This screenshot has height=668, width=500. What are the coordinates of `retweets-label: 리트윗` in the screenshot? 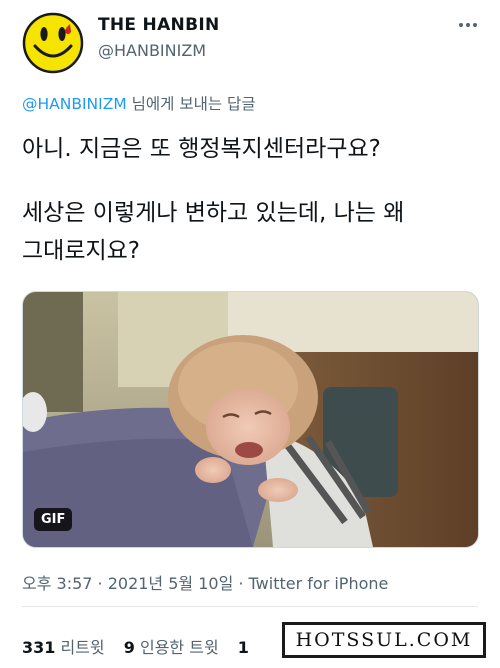 It's located at (80, 647).